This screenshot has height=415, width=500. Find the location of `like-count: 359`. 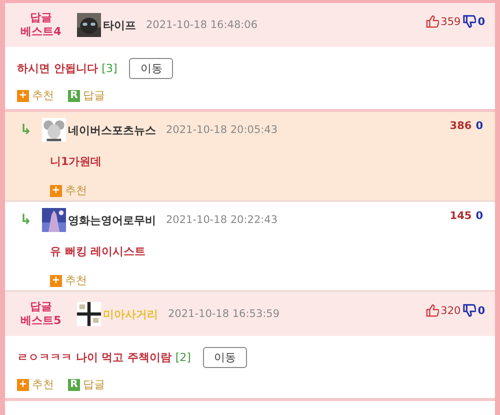

like-count: 359 is located at coordinates (450, 22).